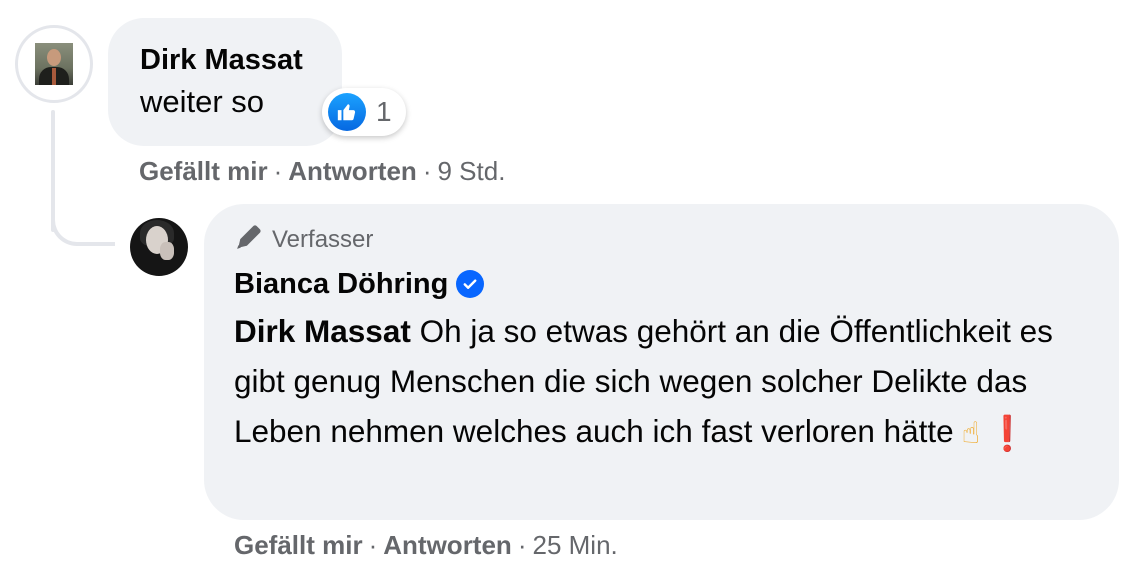  Describe the element at coordinates (249, 240) in the screenshot. I see `pencil-icon` at that location.